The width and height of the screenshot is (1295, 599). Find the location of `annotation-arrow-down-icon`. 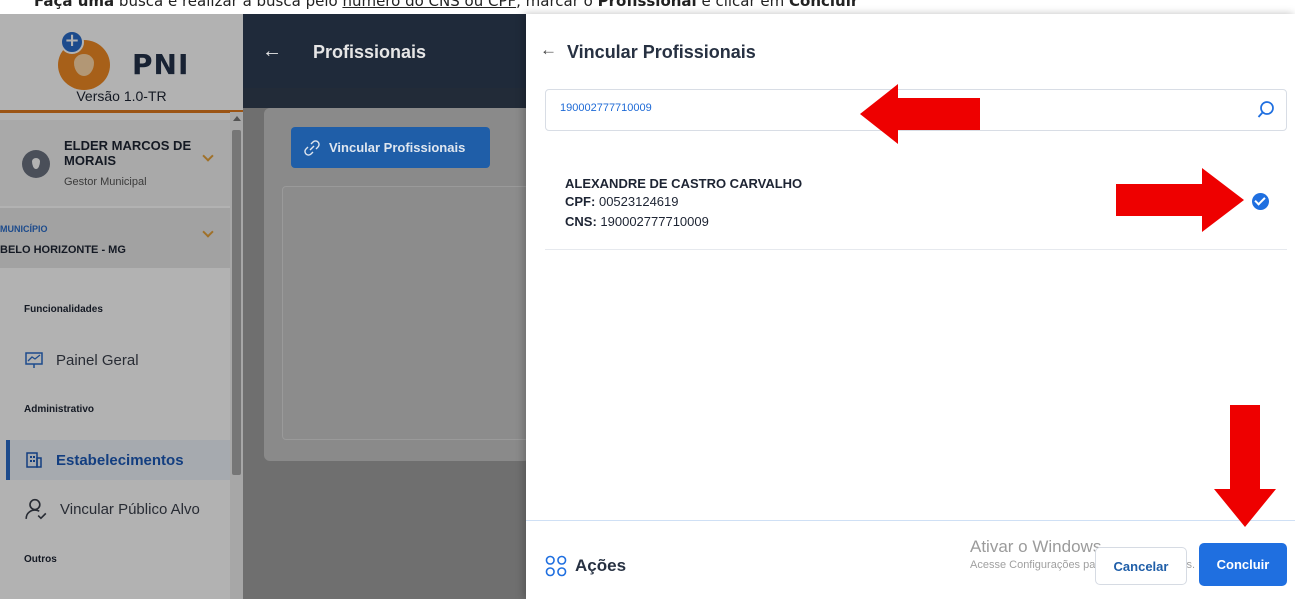

annotation-arrow-down-icon is located at coordinates (1245, 466).